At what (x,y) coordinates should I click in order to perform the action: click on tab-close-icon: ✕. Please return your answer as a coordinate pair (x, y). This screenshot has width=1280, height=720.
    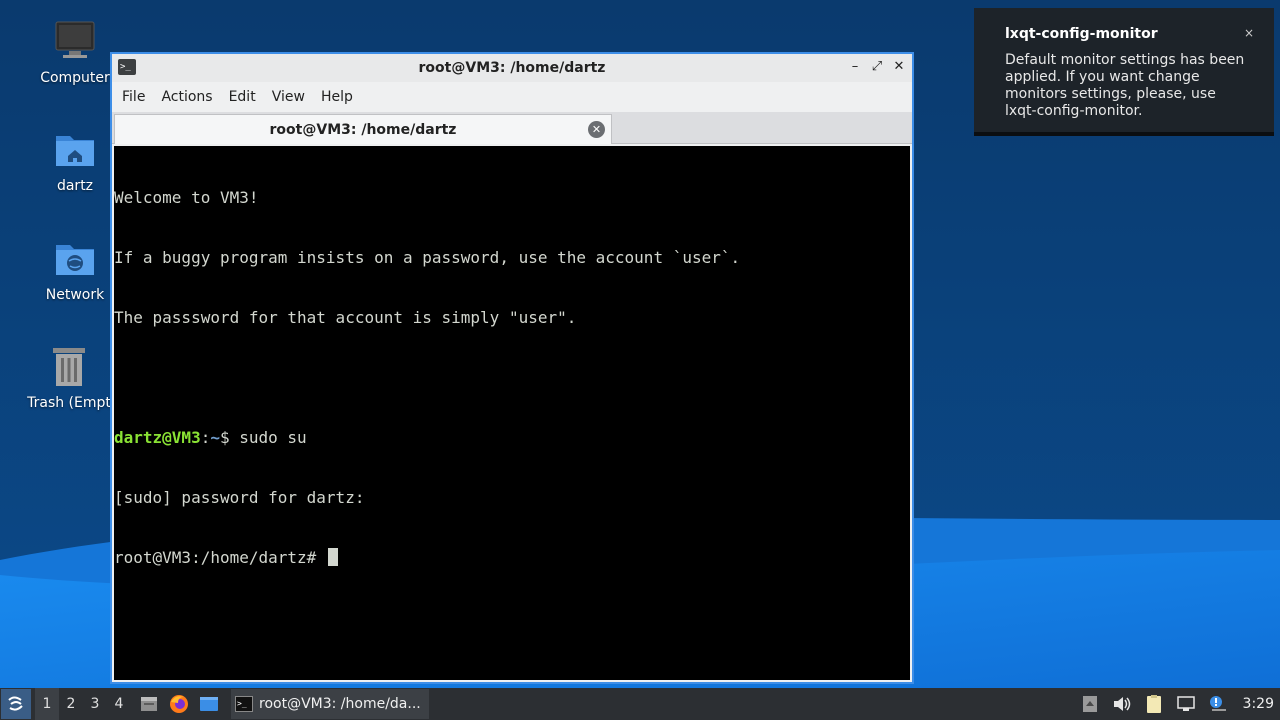
    Looking at the image, I should click on (596, 129).